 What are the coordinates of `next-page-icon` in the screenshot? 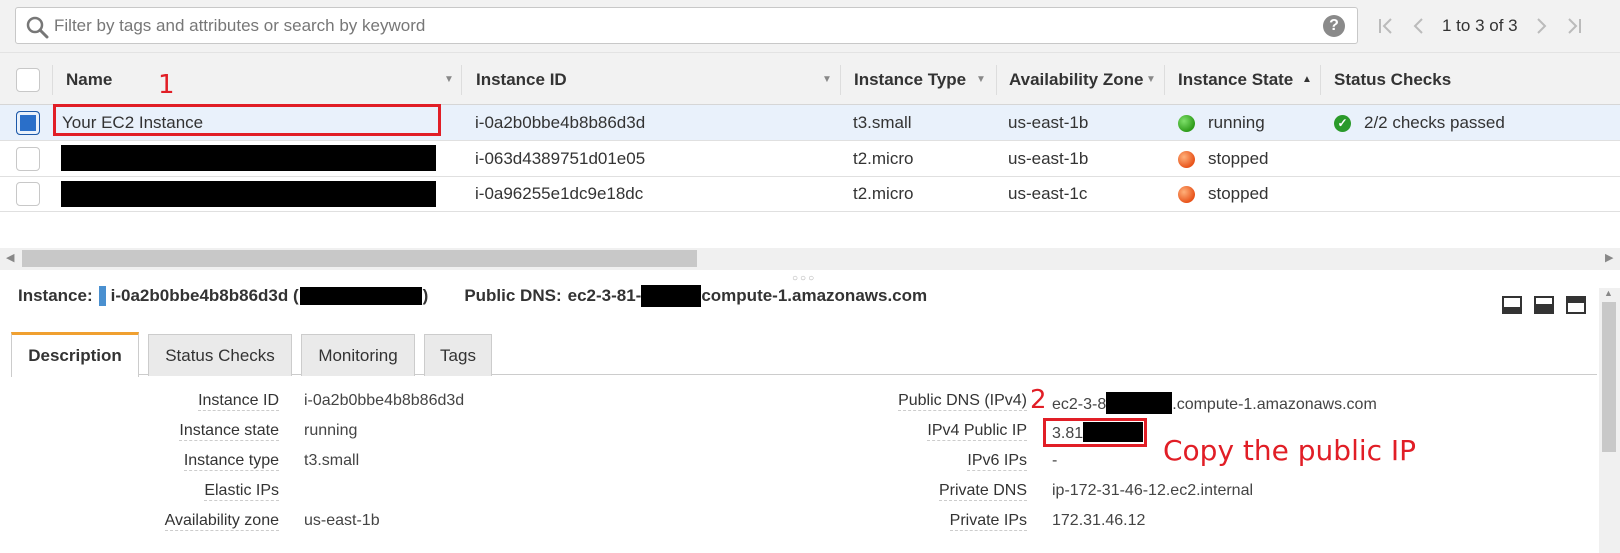 It's located at (1542, 26).